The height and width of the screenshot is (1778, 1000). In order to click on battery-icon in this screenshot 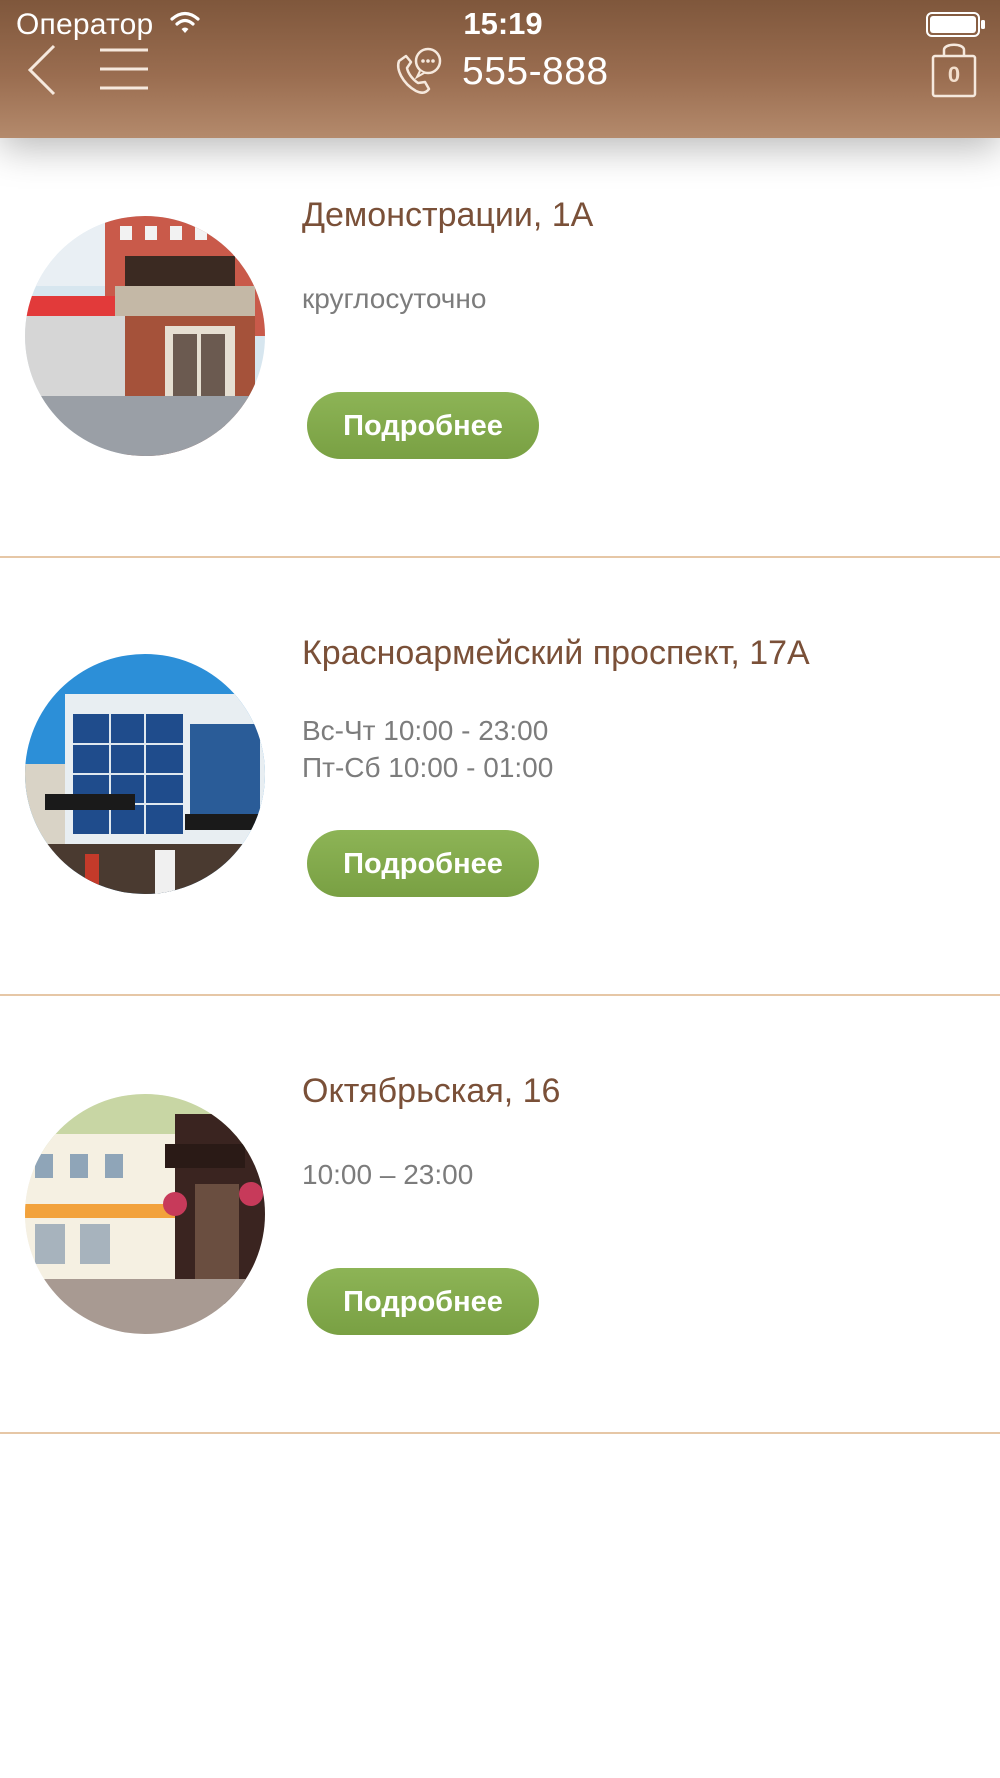, I will do `click(956, 25)`.